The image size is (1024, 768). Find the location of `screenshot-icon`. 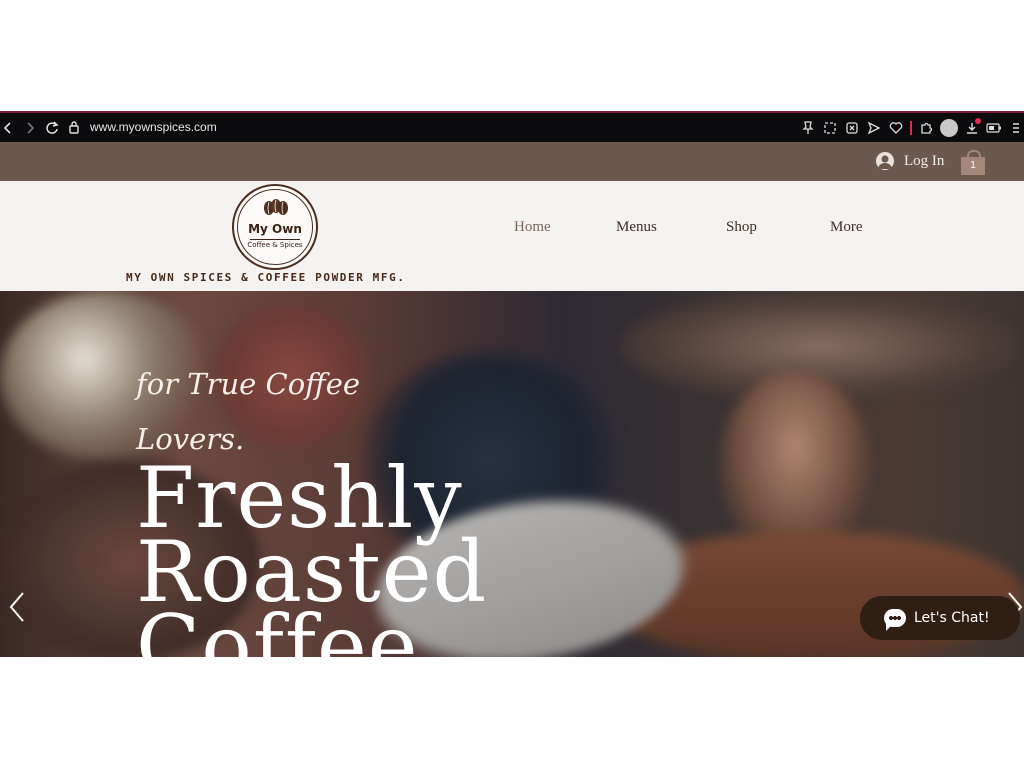

screenshot-icon is located at coordinates (830, 128).